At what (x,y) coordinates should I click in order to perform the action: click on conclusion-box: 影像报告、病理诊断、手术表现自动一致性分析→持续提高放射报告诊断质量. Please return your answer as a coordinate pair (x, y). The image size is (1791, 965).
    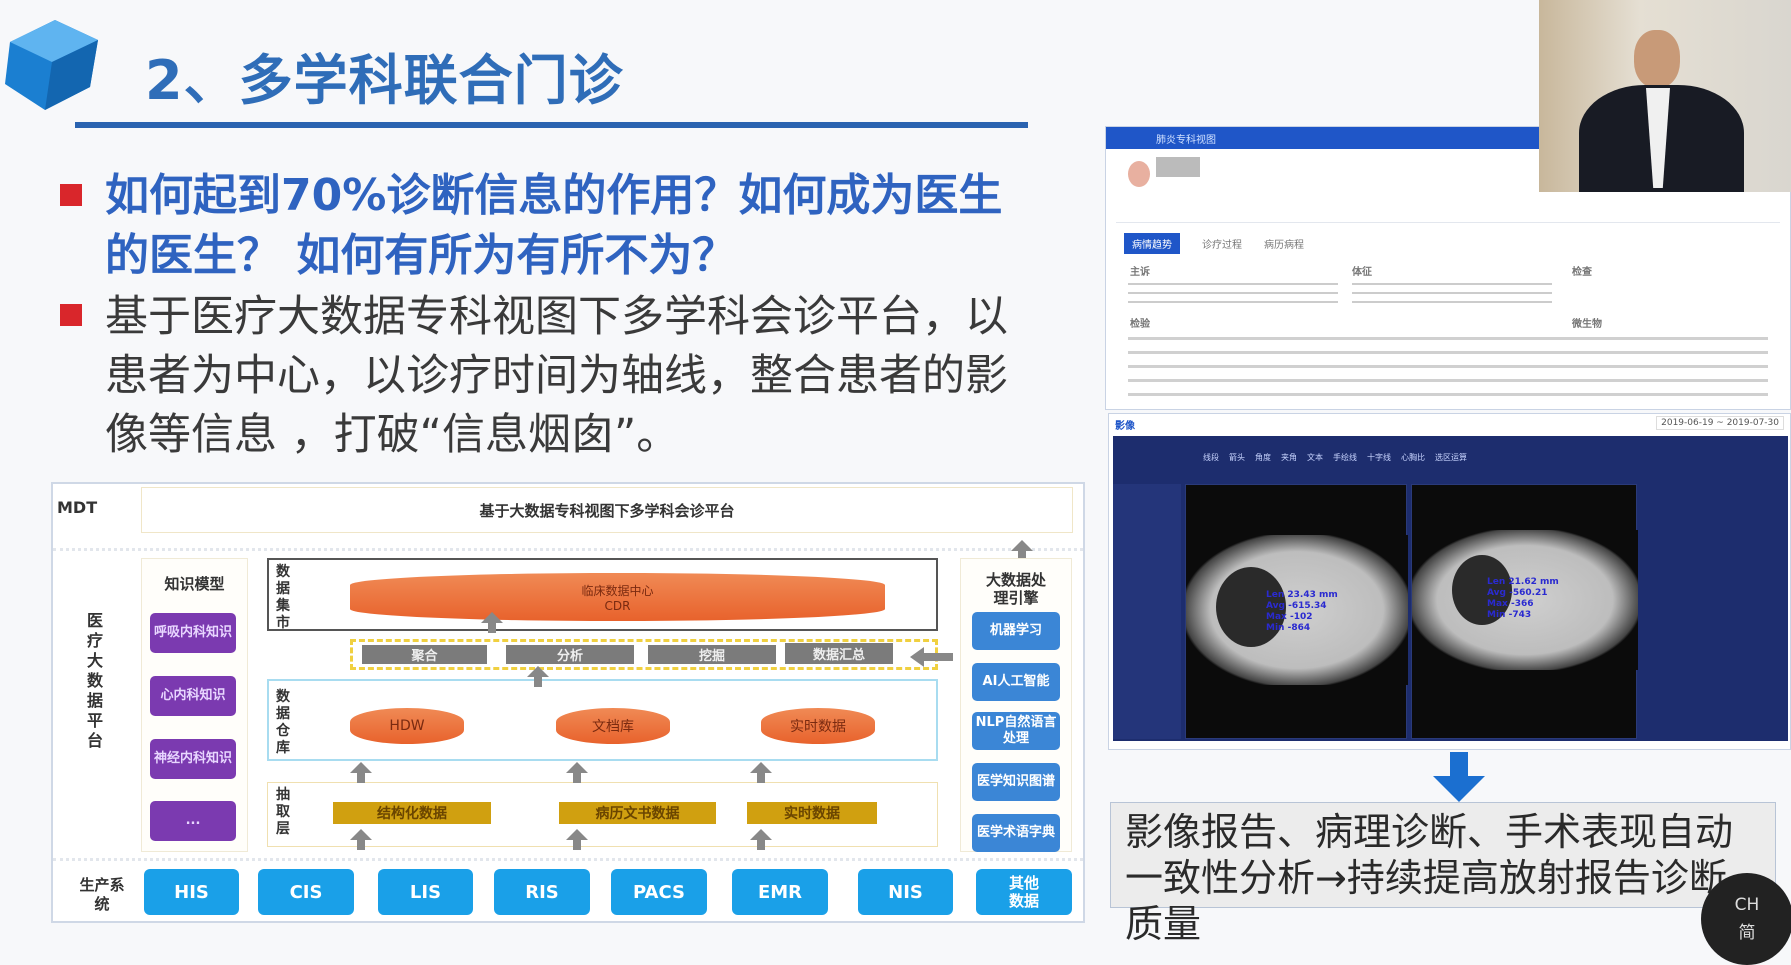
    Looking at the image, I should click on (1443, 874).